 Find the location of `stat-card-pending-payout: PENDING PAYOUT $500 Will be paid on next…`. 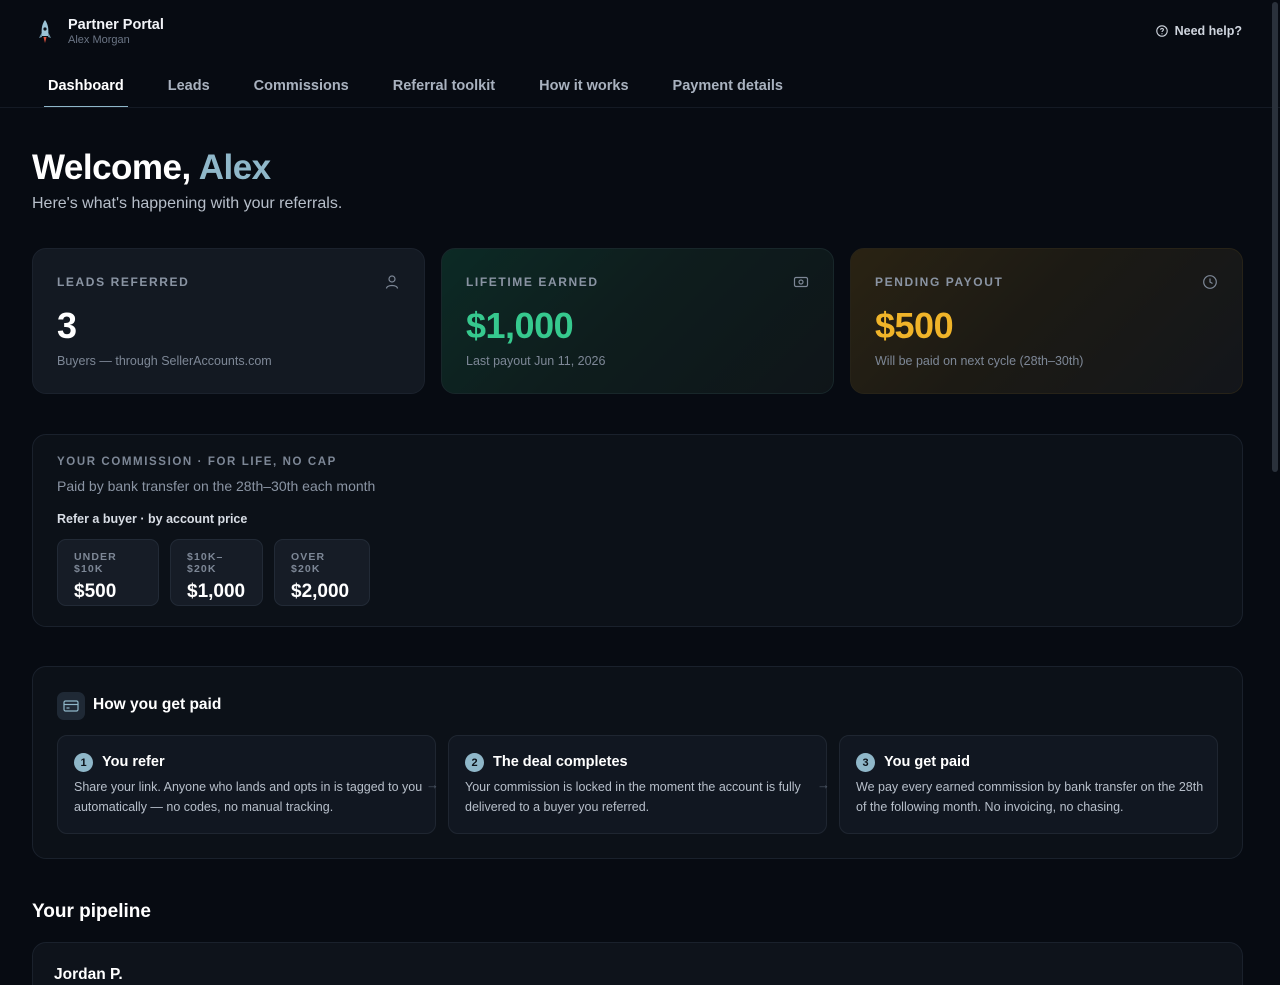

stat-card-pending-payout: PENDING PAYOUT $500 Will be paid on next… is located at coordinates (1046, 321).